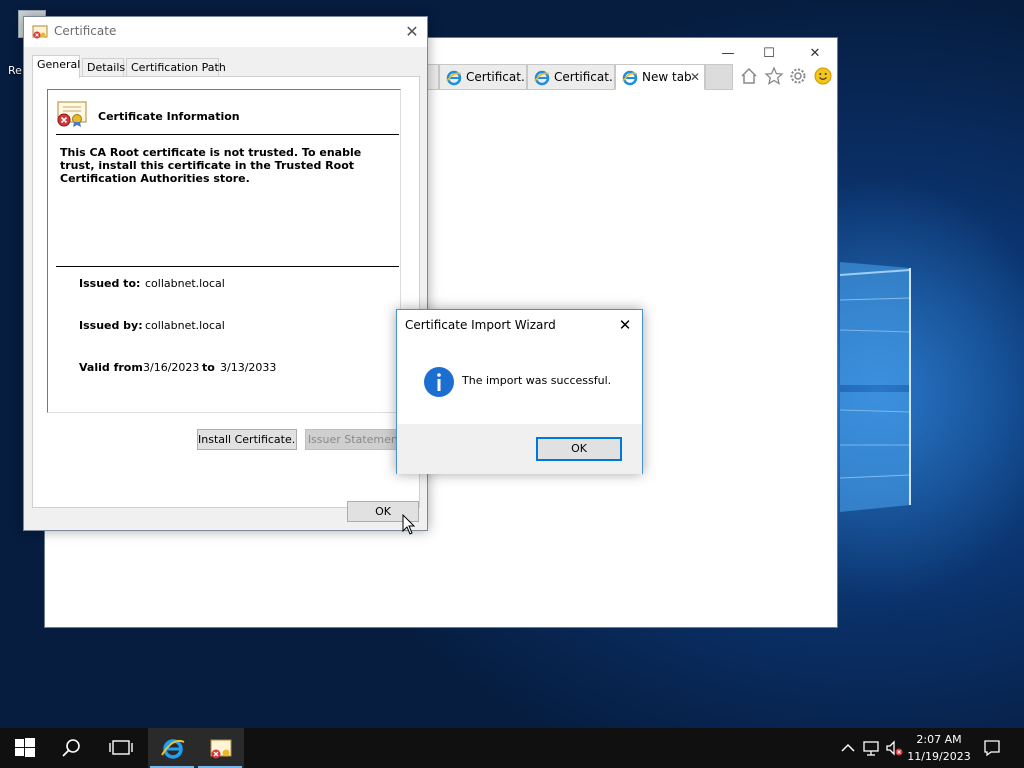  Describe the element at coordinates (248, 367) in the screenshot. I see `valid-to-value: 3/13/2033` at that location.